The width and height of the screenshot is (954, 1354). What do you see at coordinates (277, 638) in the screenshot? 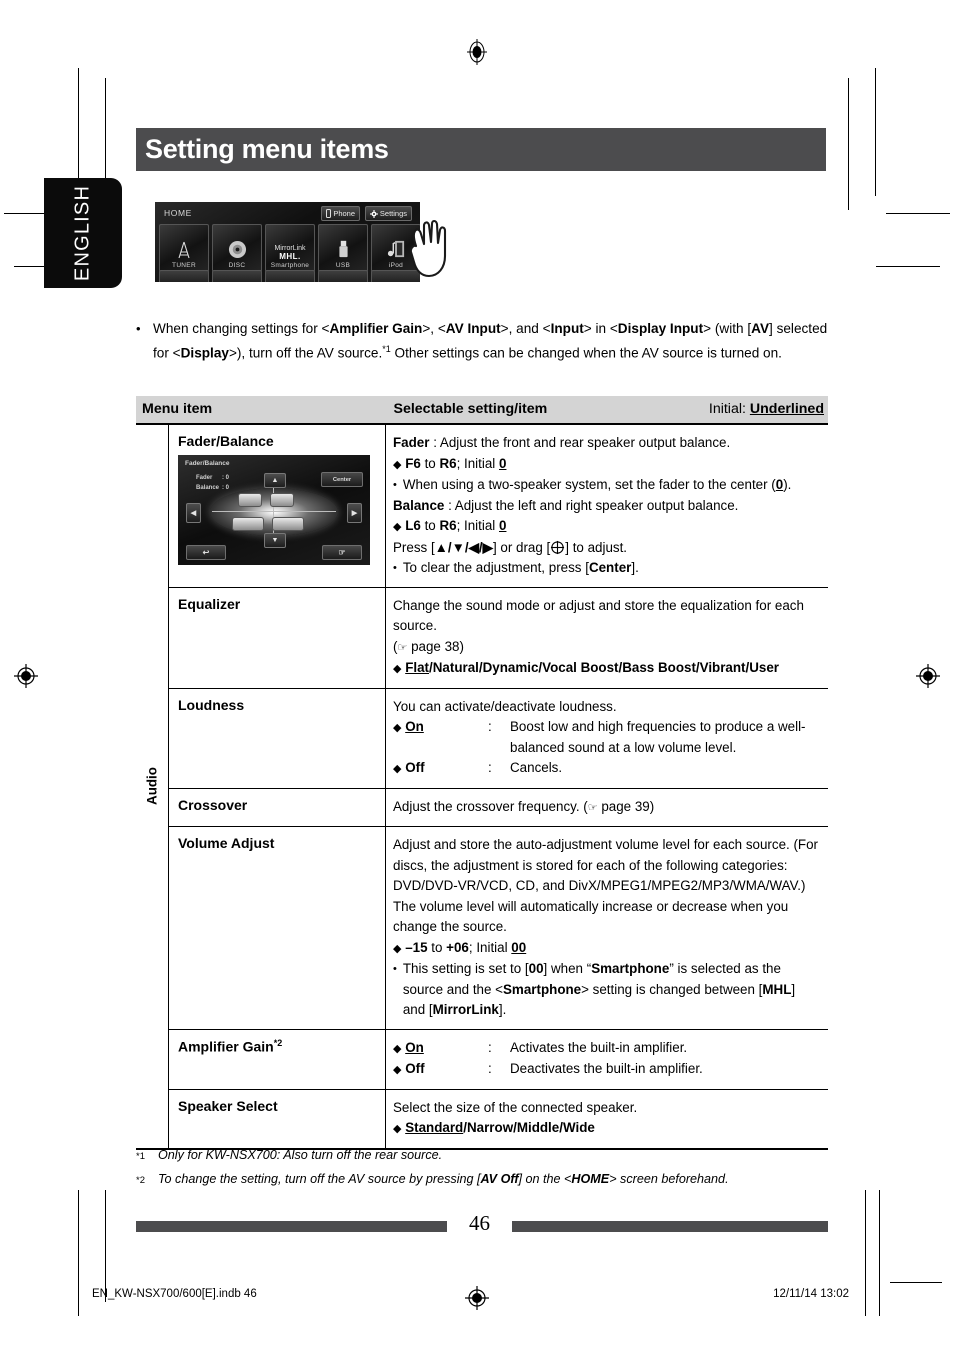
I see `menu-item-cell: Equalizer` at bounding box center [277, 638].